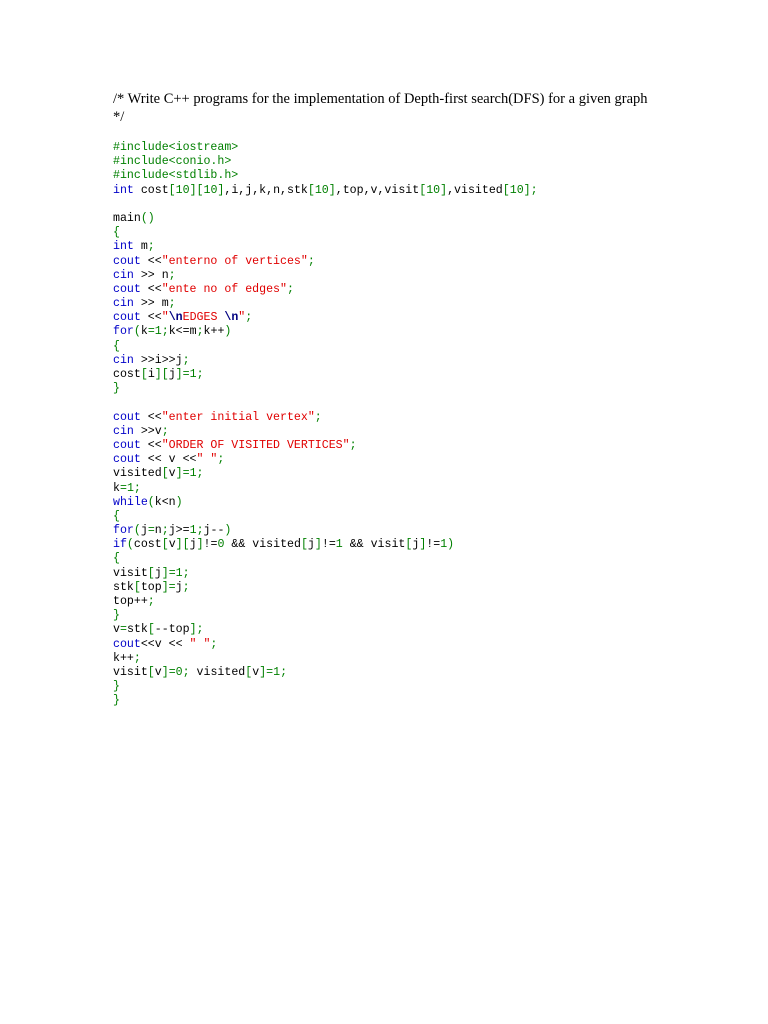 The height and width of the screenshot is (1024, 768). What do you see at coordinates (165, 644) in the screenshot?
I see `code-token: <<v <<` at bounding box center [165, 644].